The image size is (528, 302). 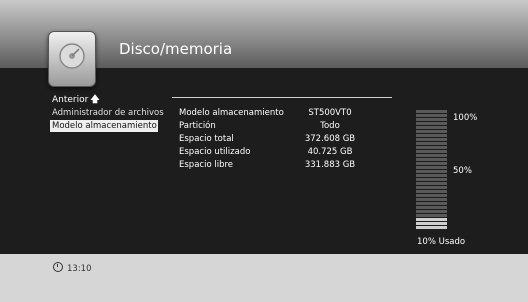 I want to click on back-button: Anterior 🡅, so click(x=76, y=100).